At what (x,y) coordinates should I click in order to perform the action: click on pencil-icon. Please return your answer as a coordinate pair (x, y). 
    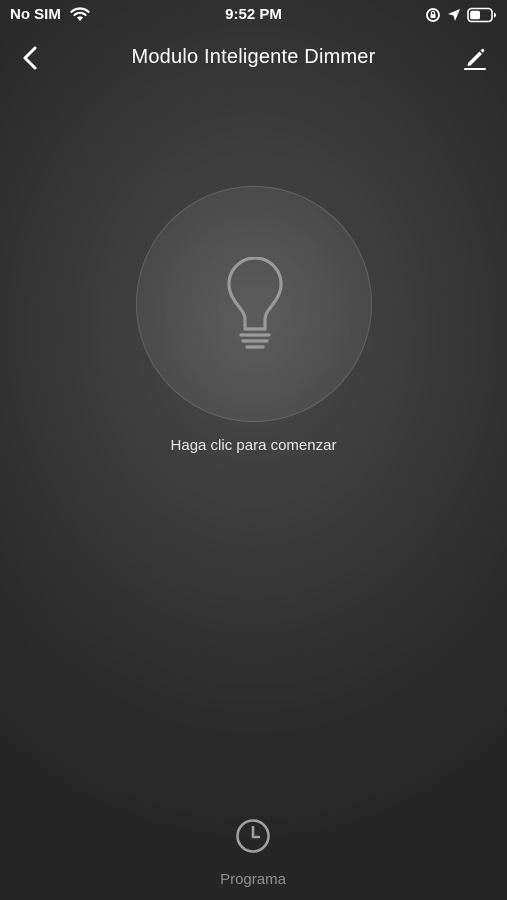
    Looking at the image, I should click on (475, 59).